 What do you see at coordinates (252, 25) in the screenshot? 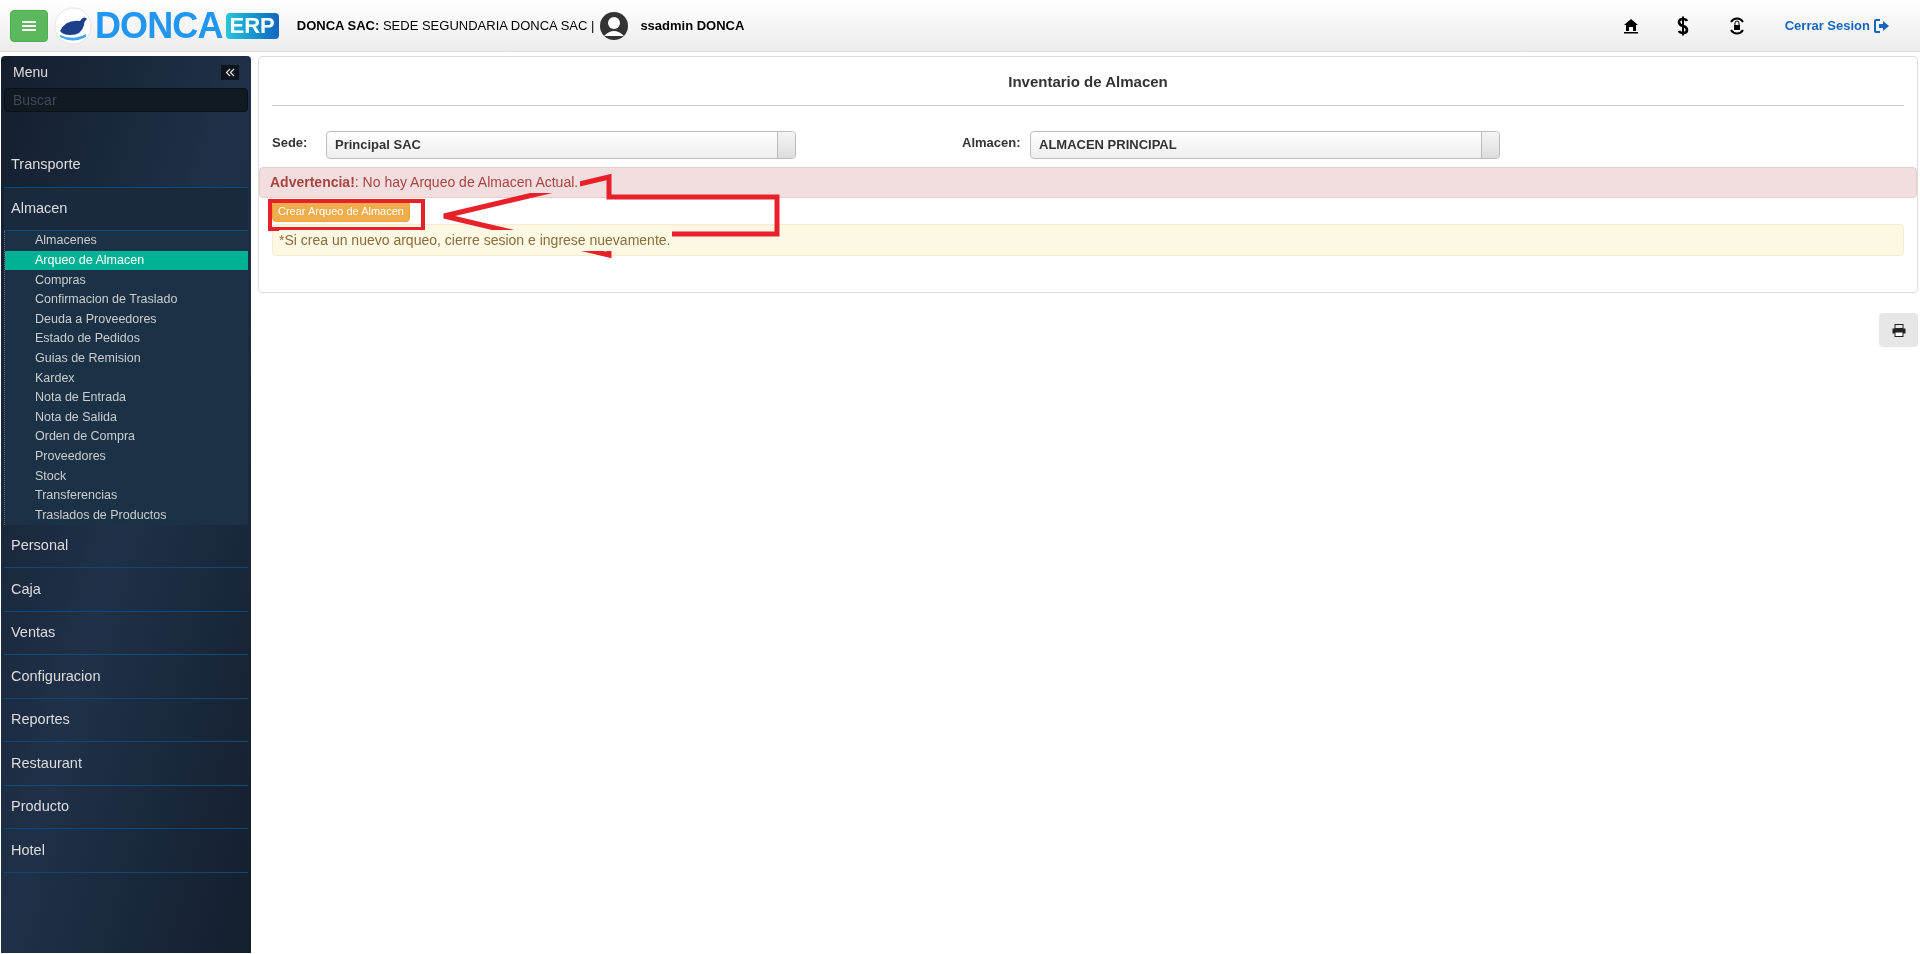
I see `brand-badge: ERP` at bounding box center [252, 25].